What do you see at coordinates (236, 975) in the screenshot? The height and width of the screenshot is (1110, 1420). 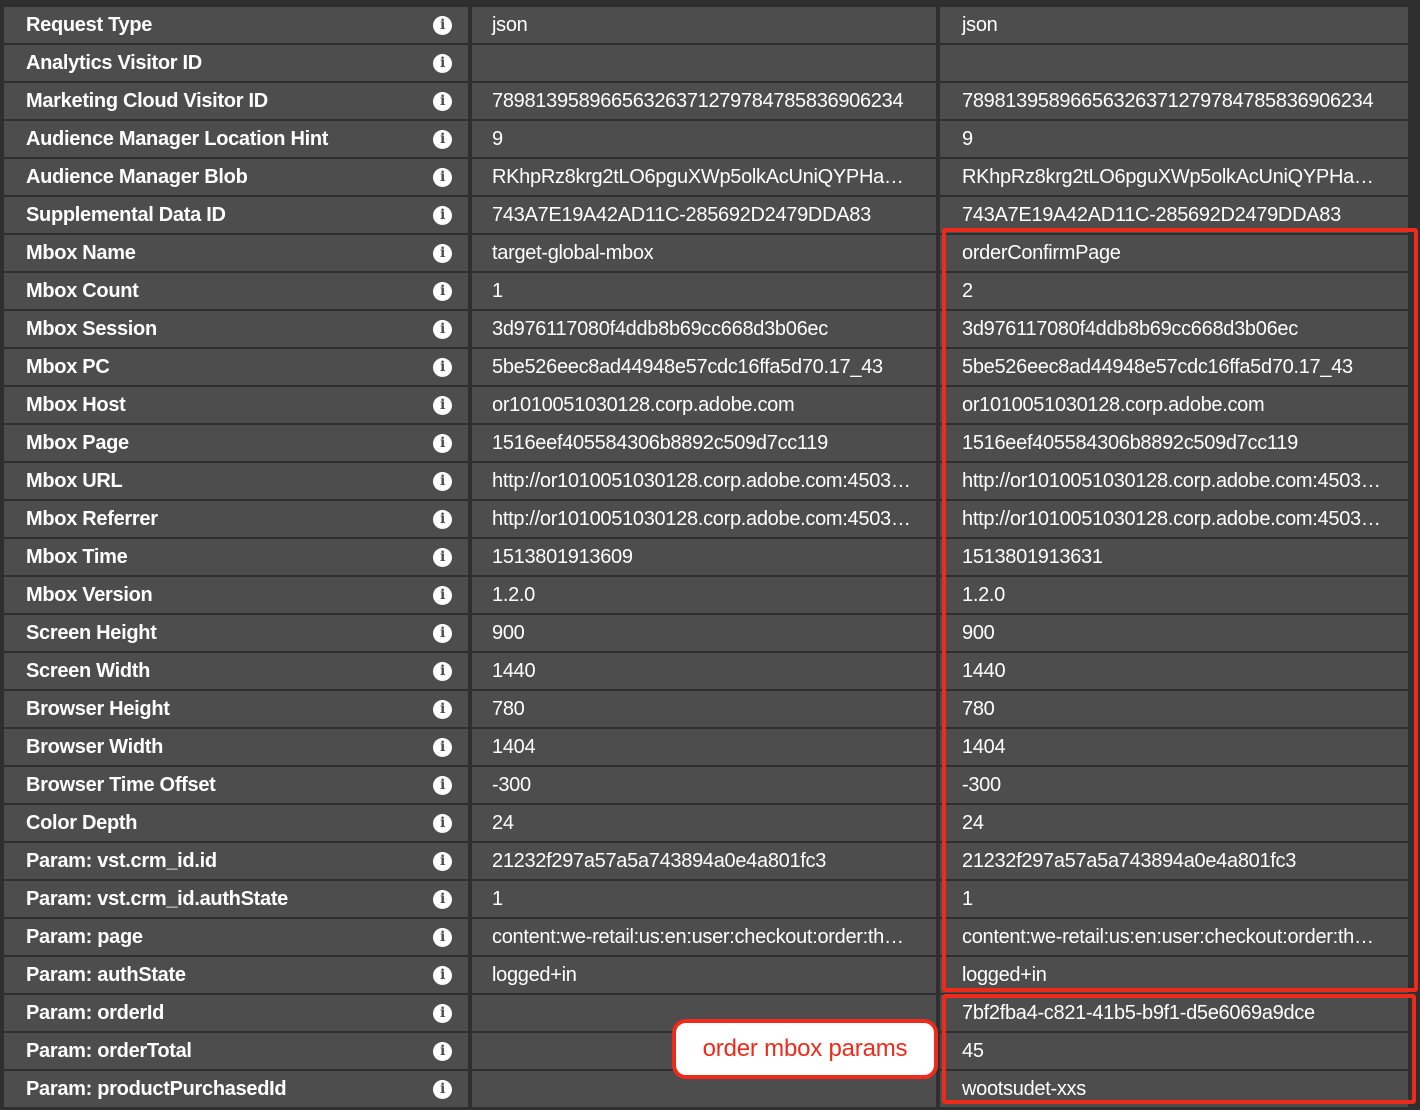 I see `param-label: Param: authState i` at bounding box center [236, 975].